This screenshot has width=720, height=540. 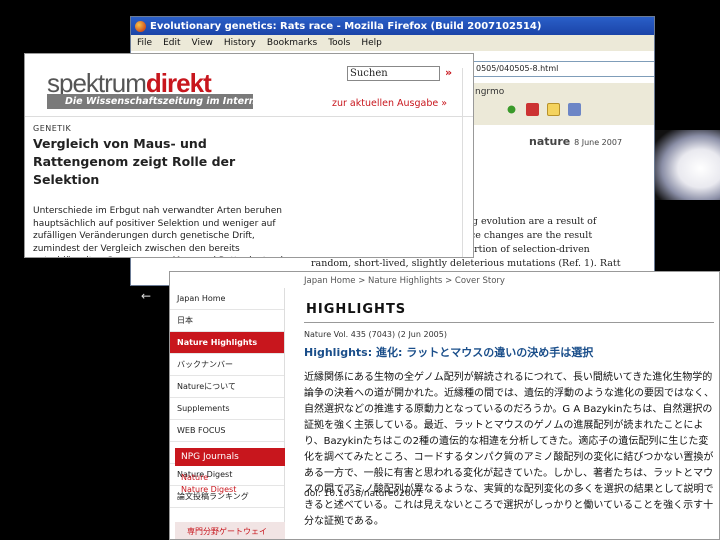 I want to click on firefox-icon, so click(x=140, y=26).